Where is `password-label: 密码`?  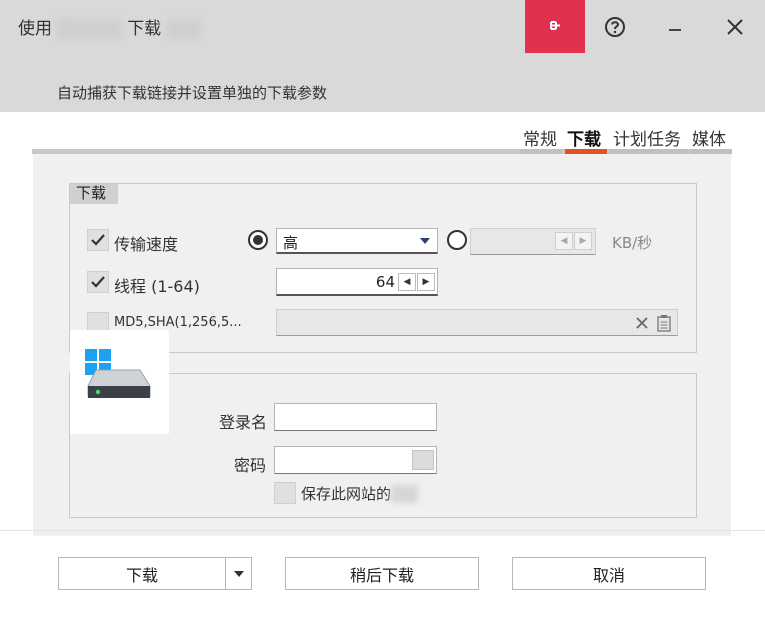 password-label: 密码 is located at coordinates (250, 465).